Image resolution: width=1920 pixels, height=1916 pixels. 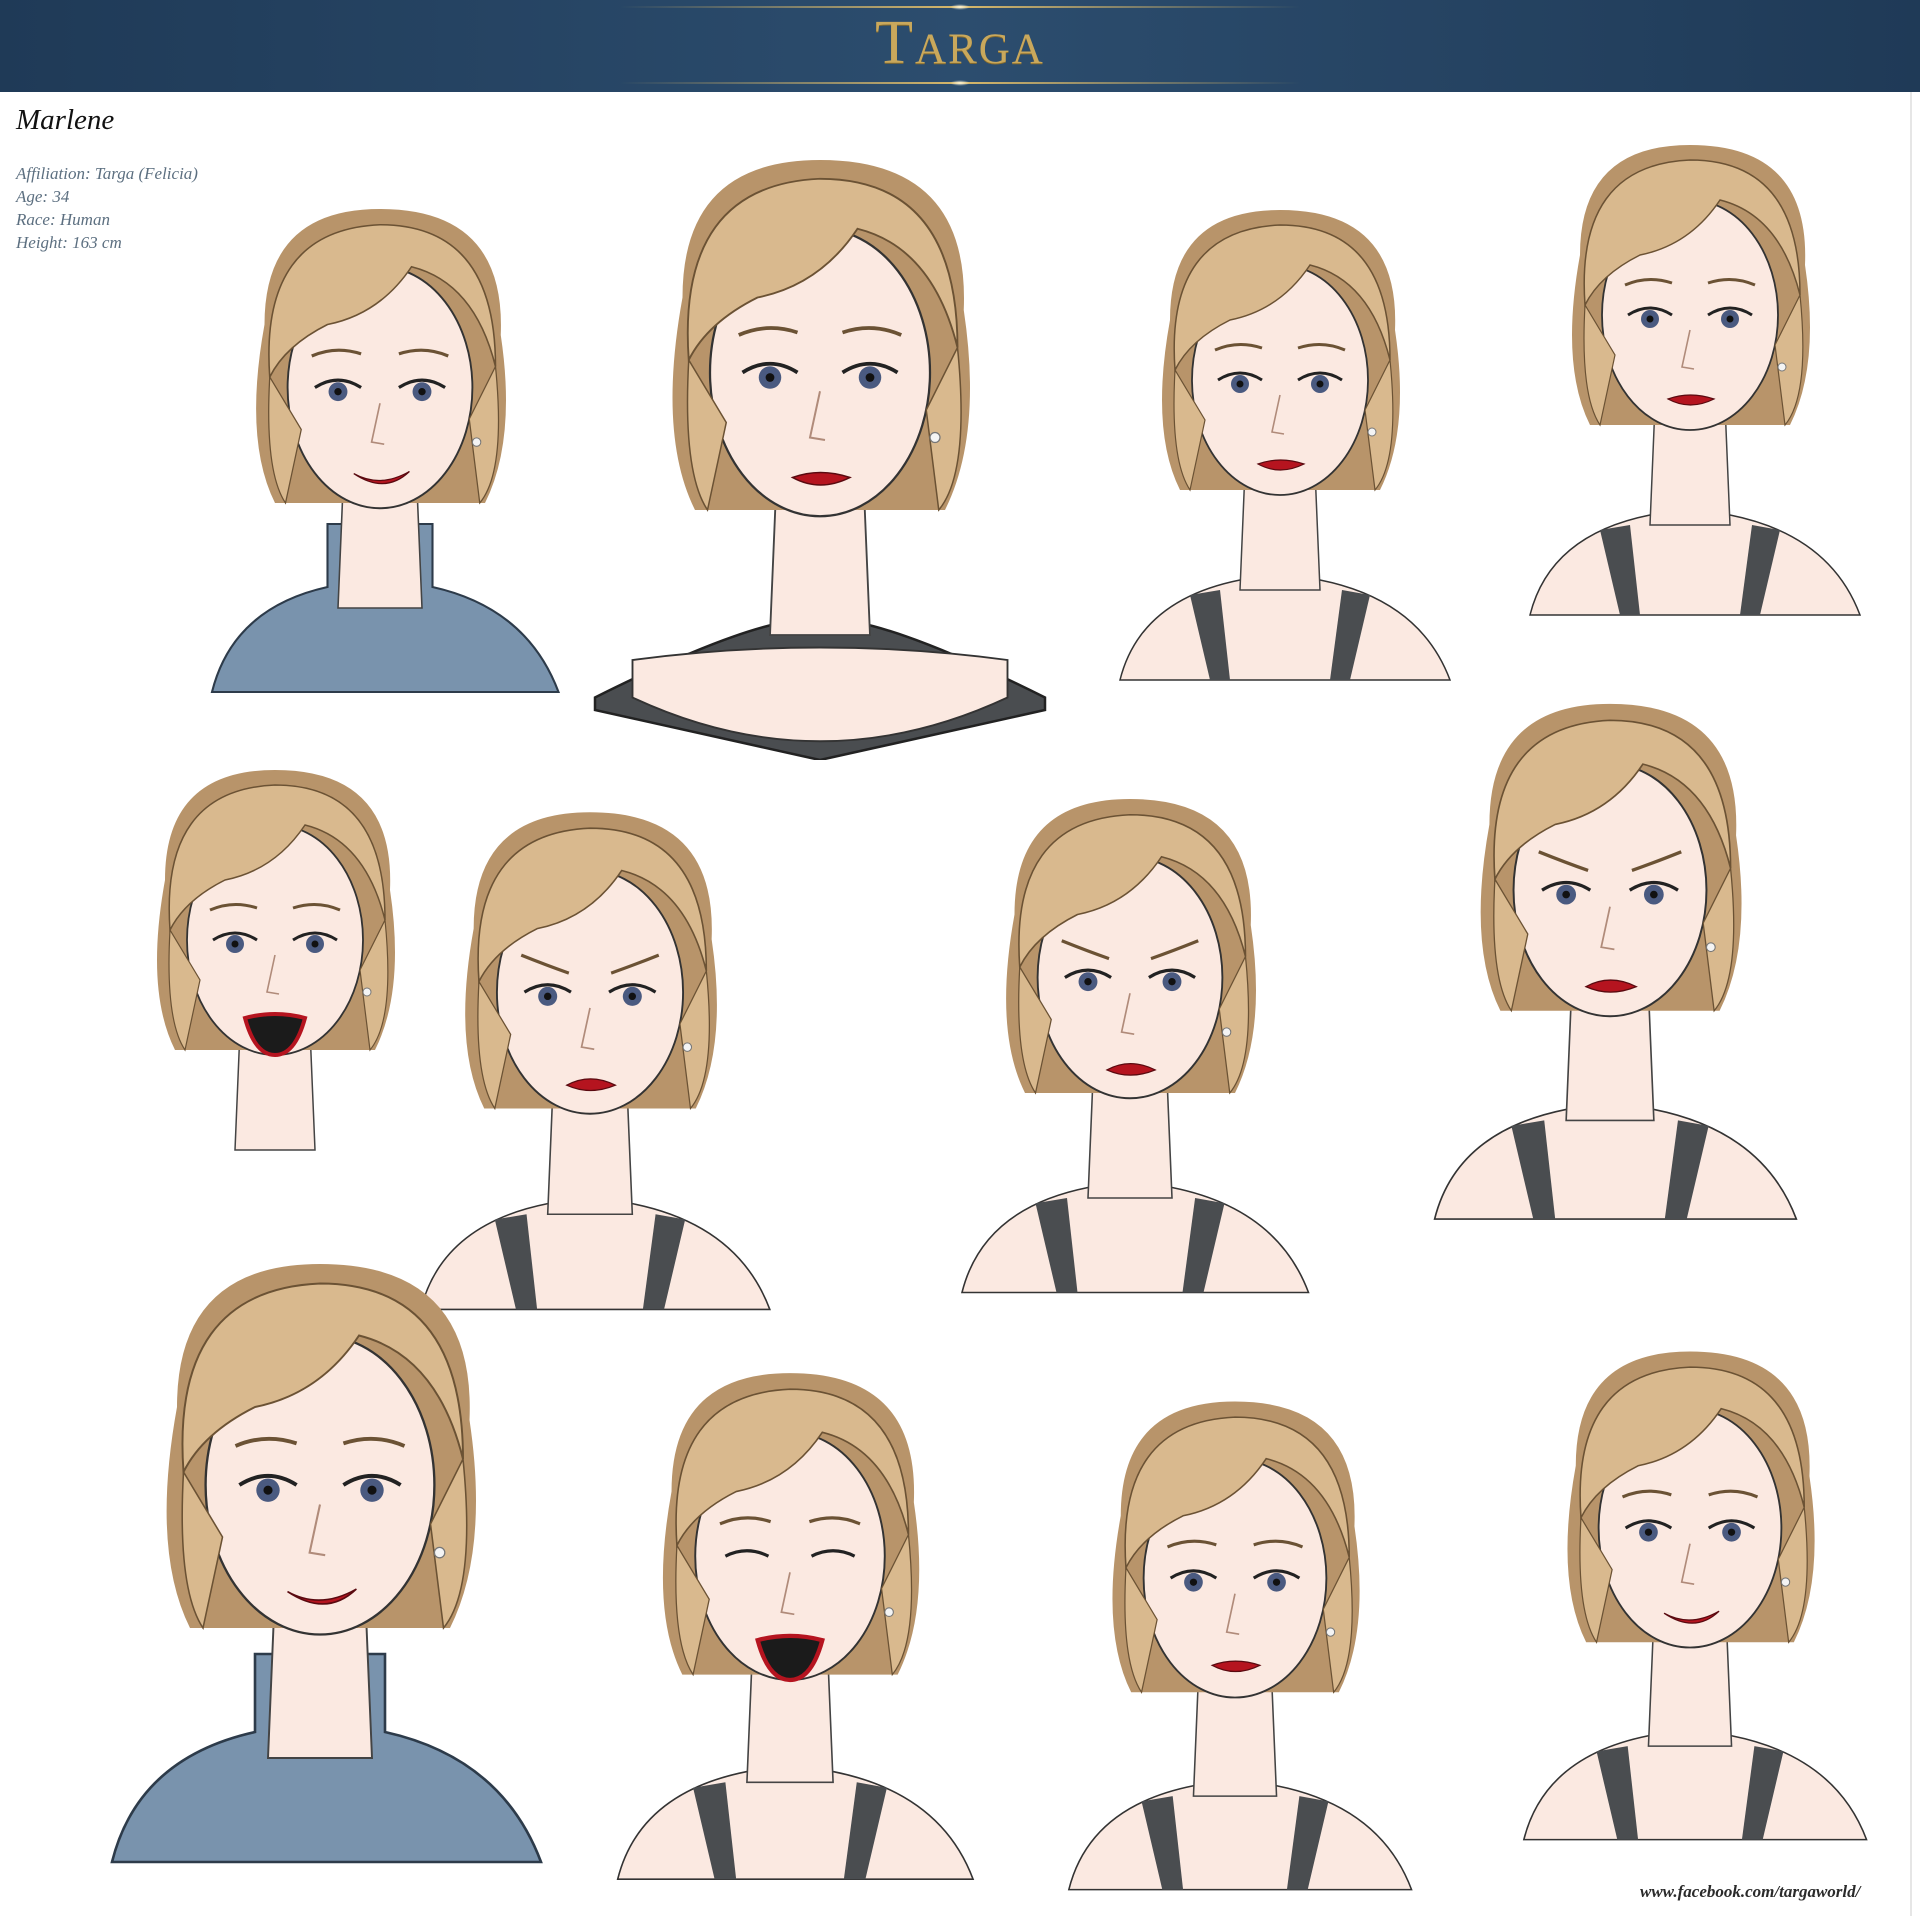 What do you see at coordinates (65, 120) in the screenshot?
I see `character-name: Marlene` at bounding box center [65, 120].